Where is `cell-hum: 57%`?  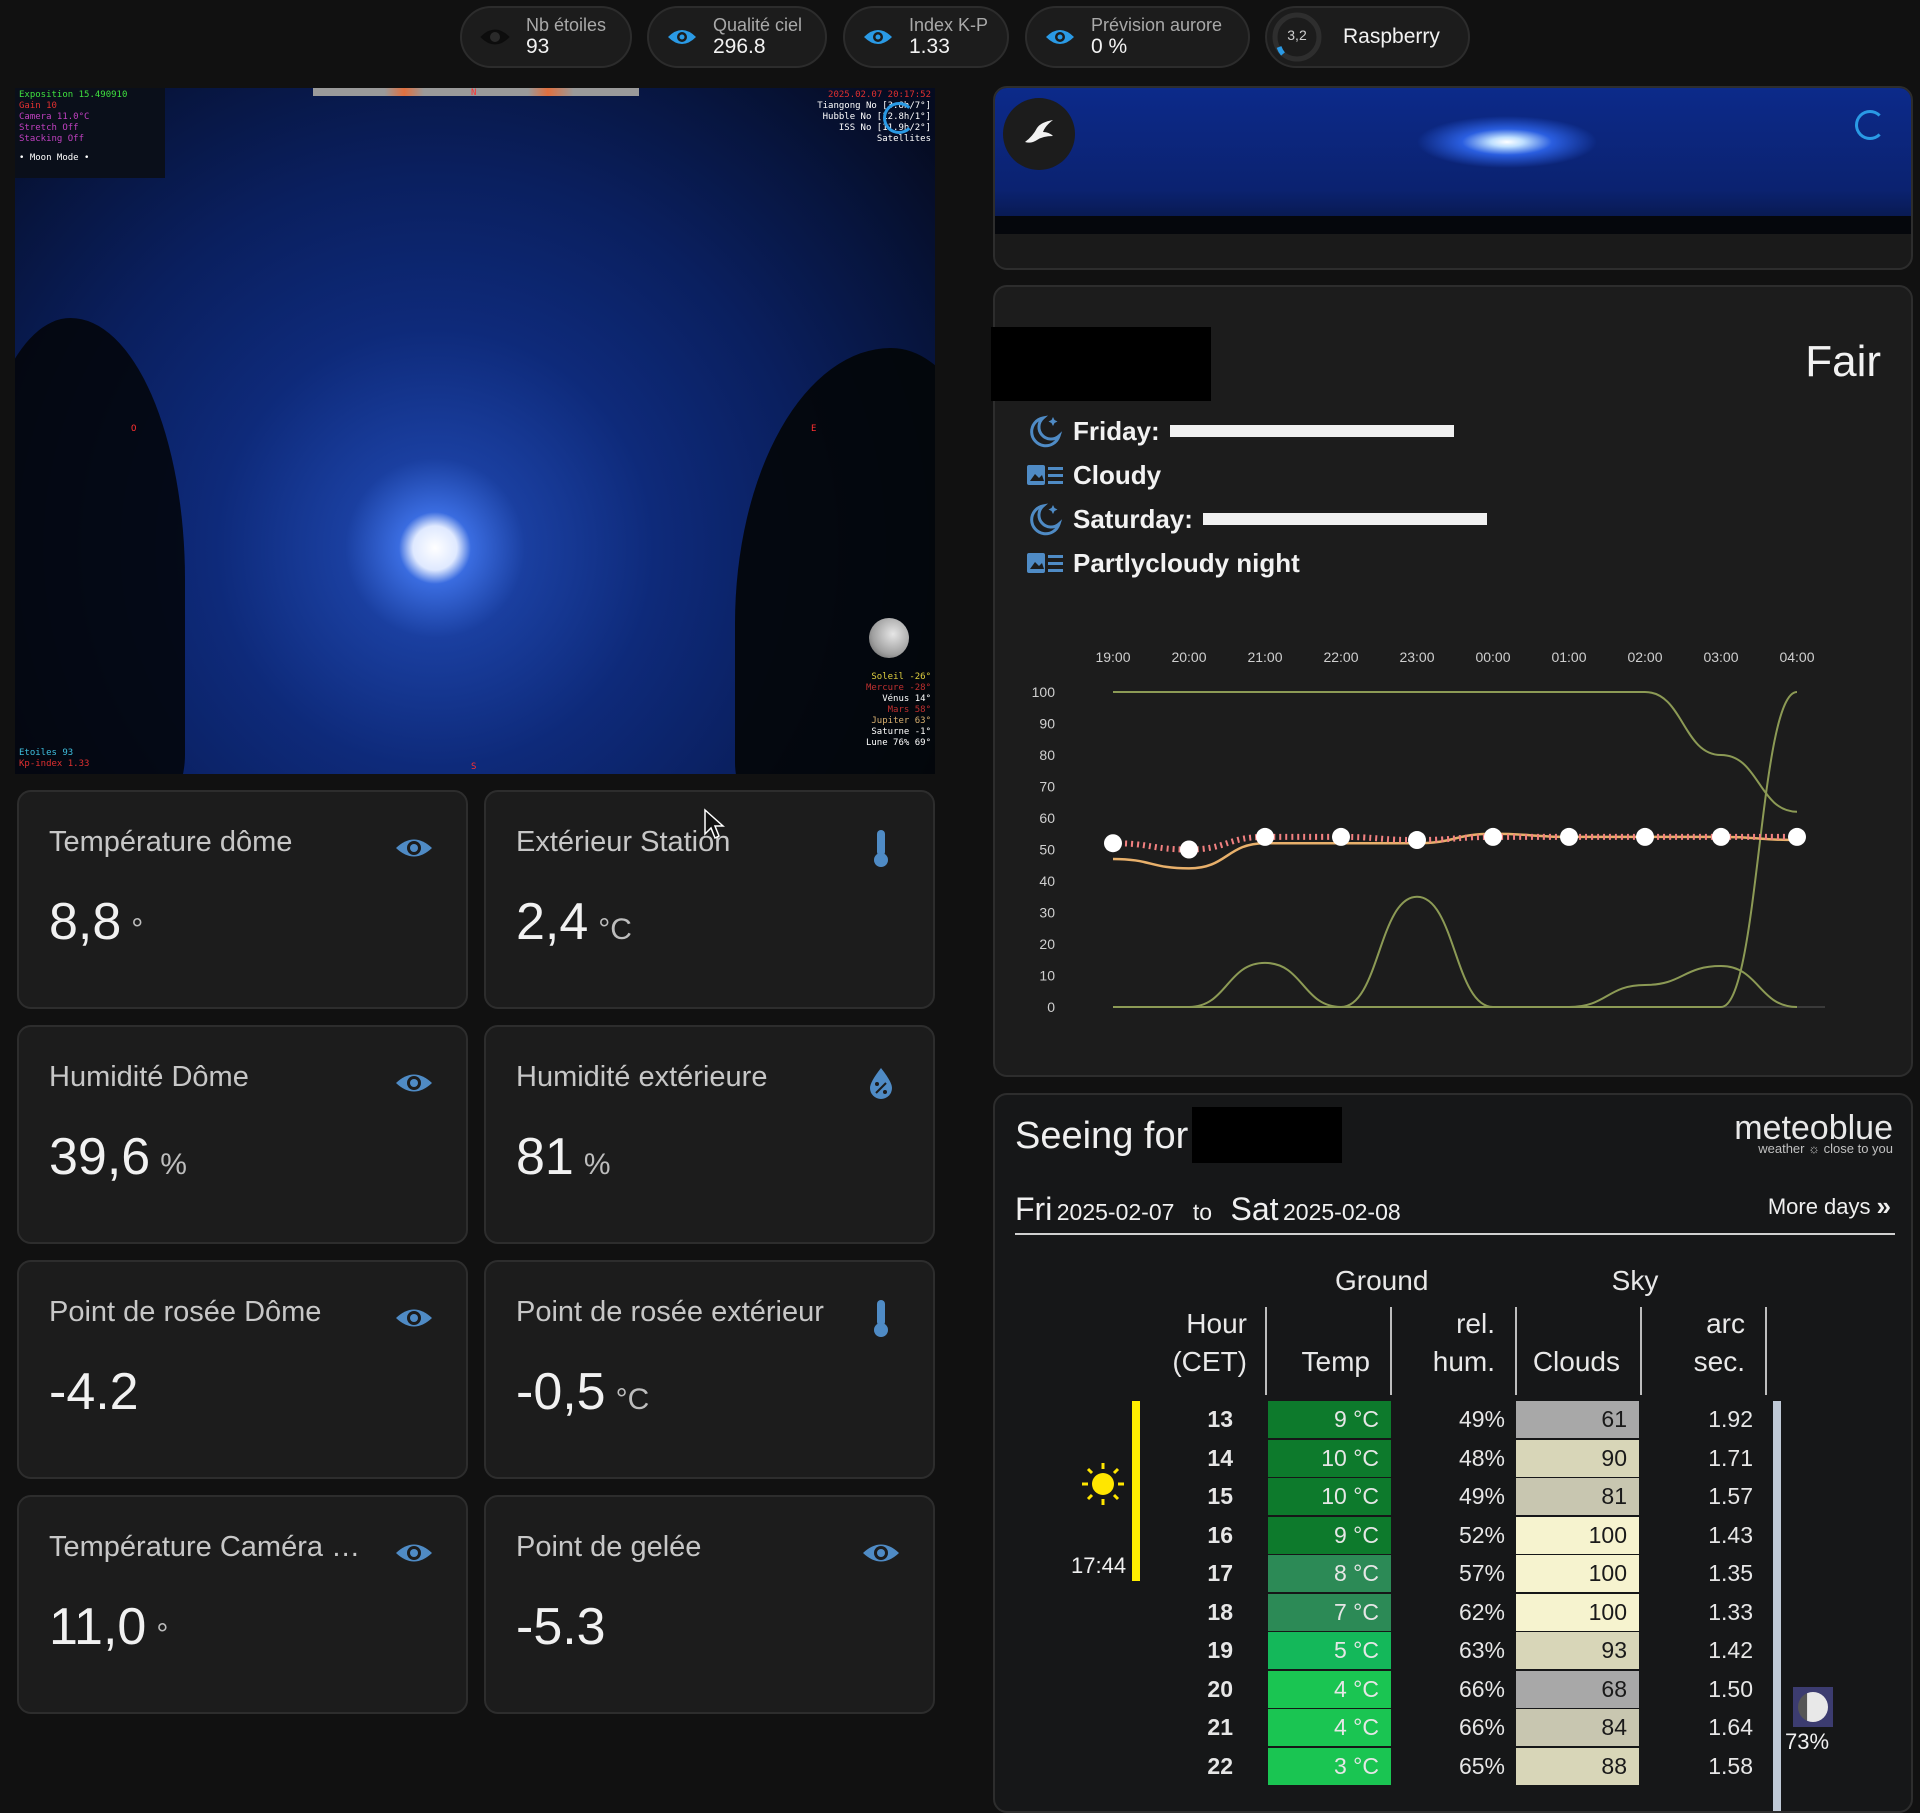
cell-hum: 57% is located at coordinates (1481, 1573).